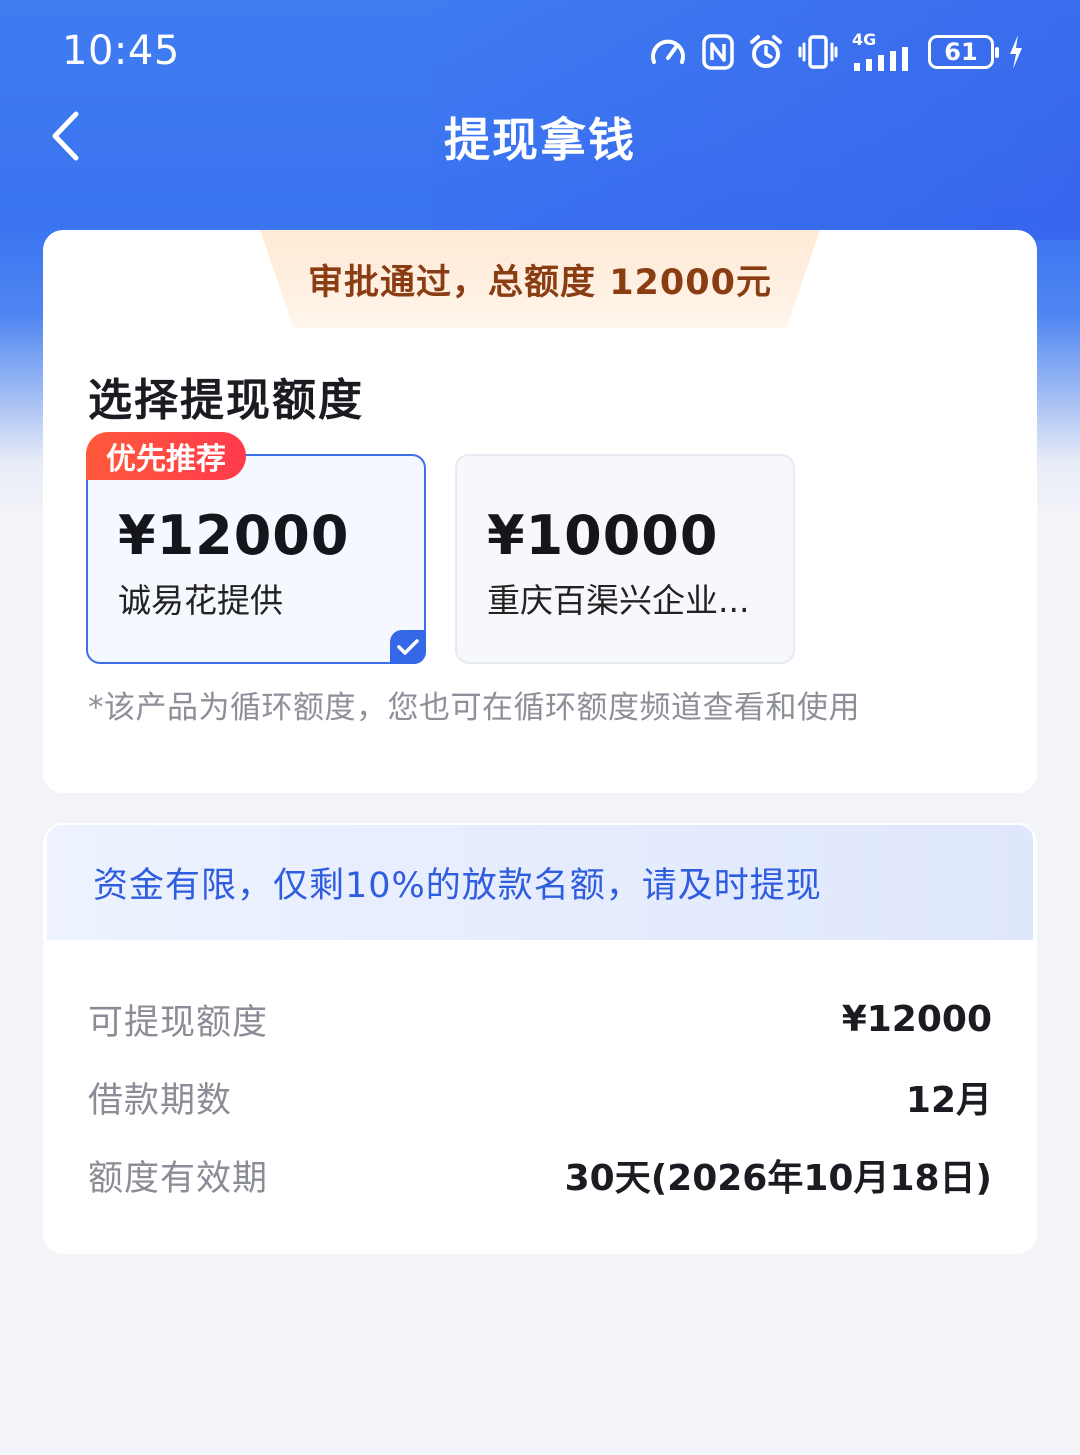 This screenshot has height=1455, width=1080. Describe the element at coordinates (818, 52) in the screenshot. I see `vibrate-icon` at that location.